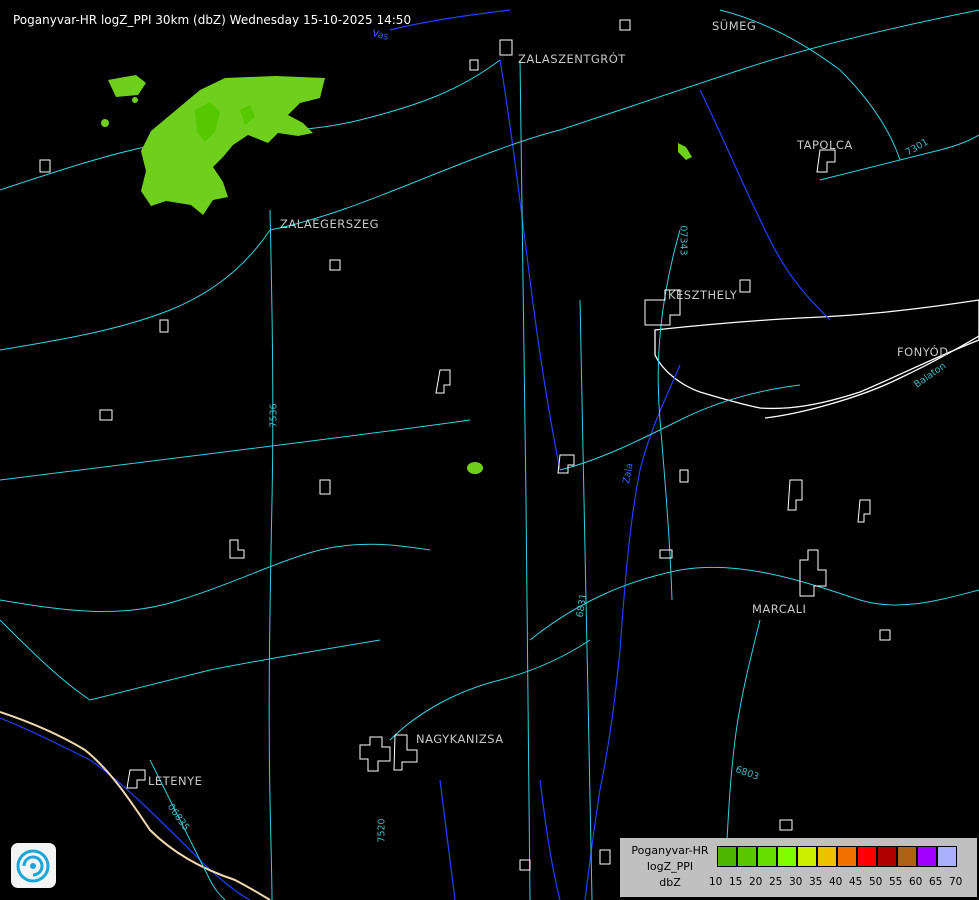  What do you see at coordinates (956, 882) in the screenshot?
I see `legend-tick-label: 70` at bounding box center [956, 882].